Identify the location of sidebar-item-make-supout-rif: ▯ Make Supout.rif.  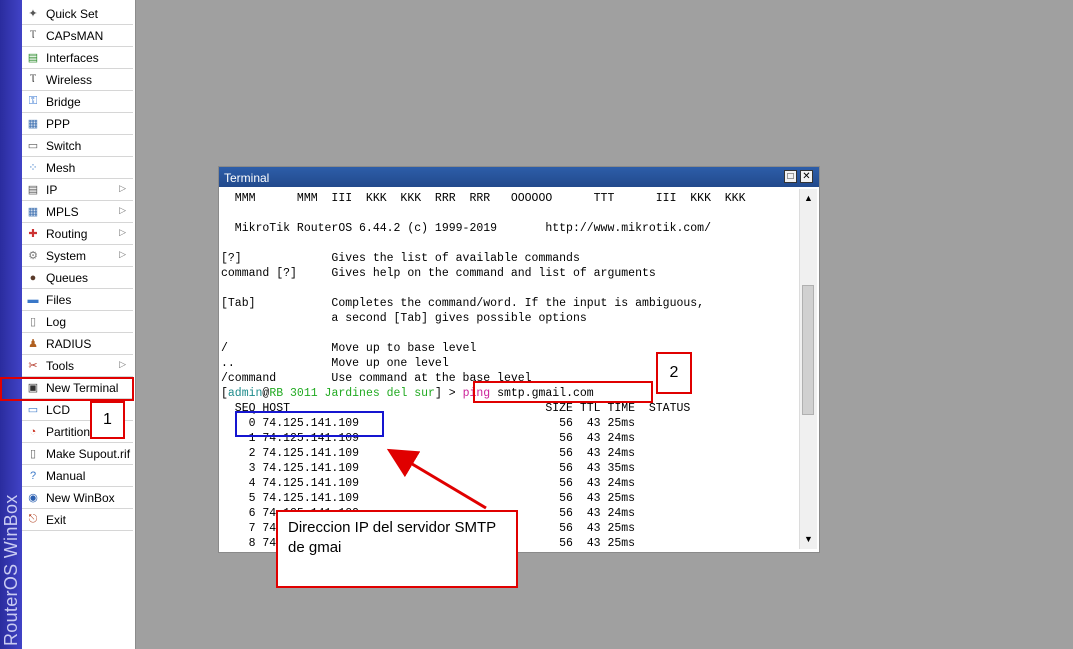
(77, 454).